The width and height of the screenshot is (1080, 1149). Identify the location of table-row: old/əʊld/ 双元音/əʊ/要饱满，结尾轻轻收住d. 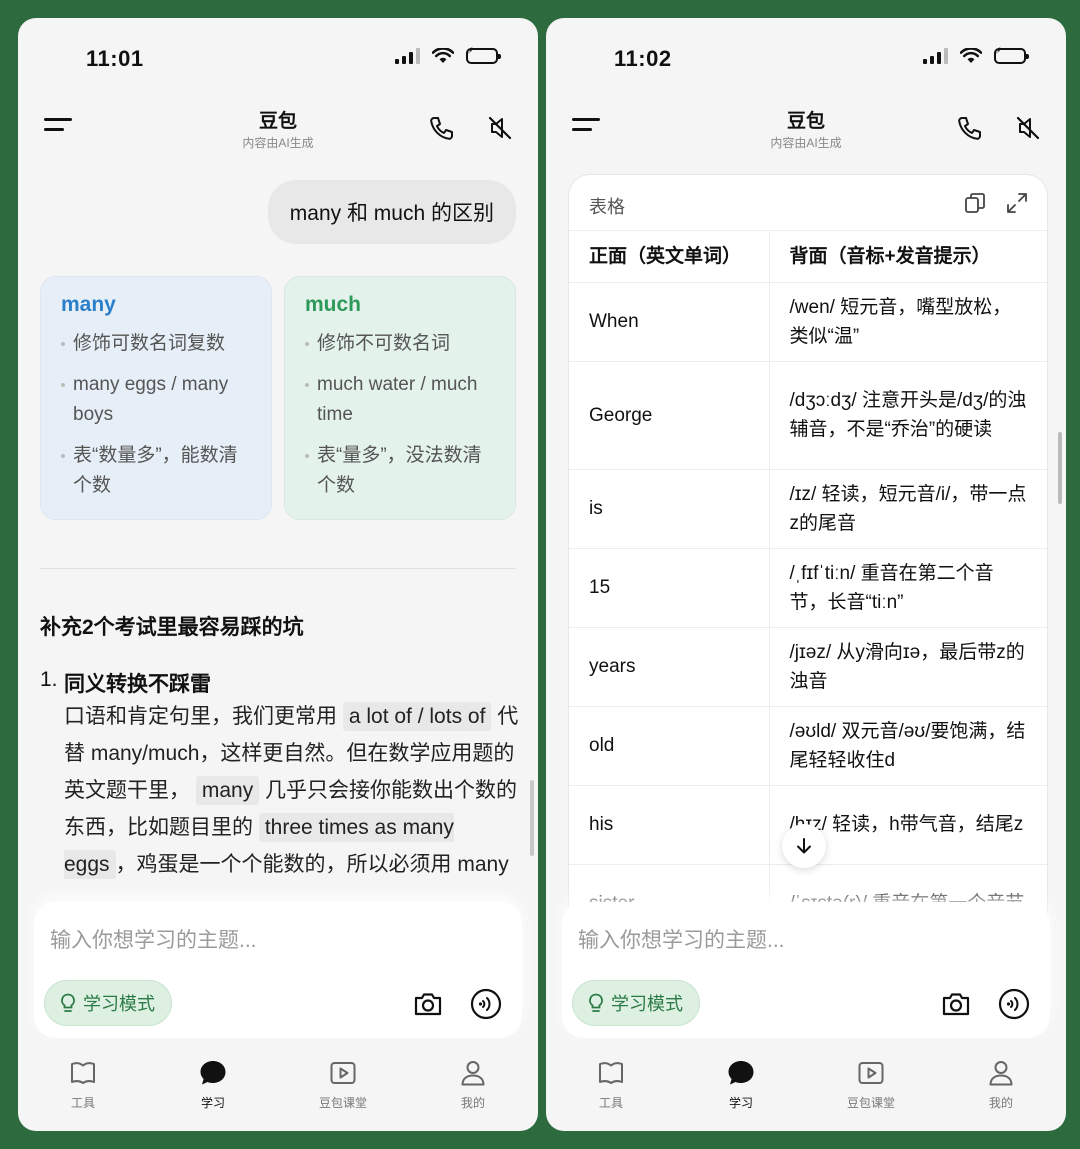
(808, 746).